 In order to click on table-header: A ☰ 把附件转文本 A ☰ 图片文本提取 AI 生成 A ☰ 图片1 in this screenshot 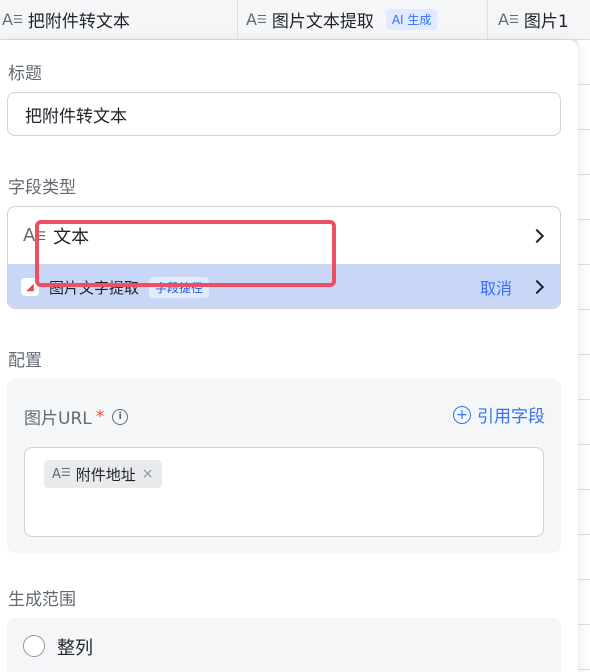, I will do `click(295, 20)`.